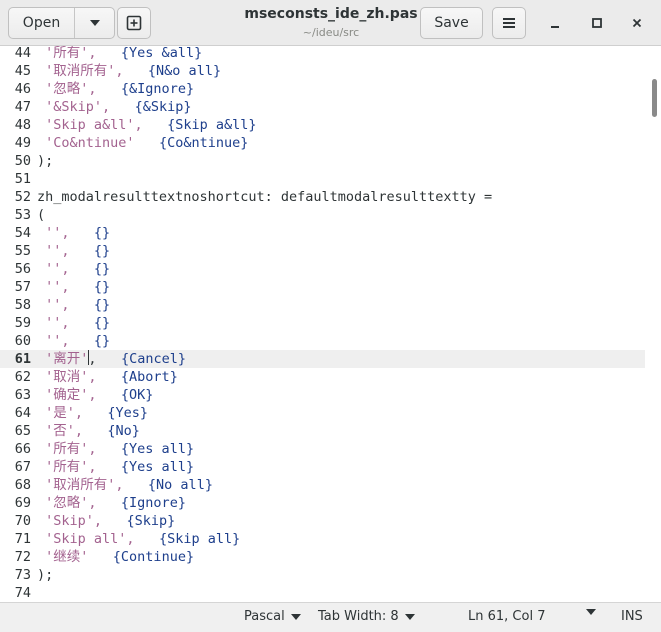  Describe the element at coordinates (151, 521) in the screenshot. I see `comment: {Skip}` at that location.